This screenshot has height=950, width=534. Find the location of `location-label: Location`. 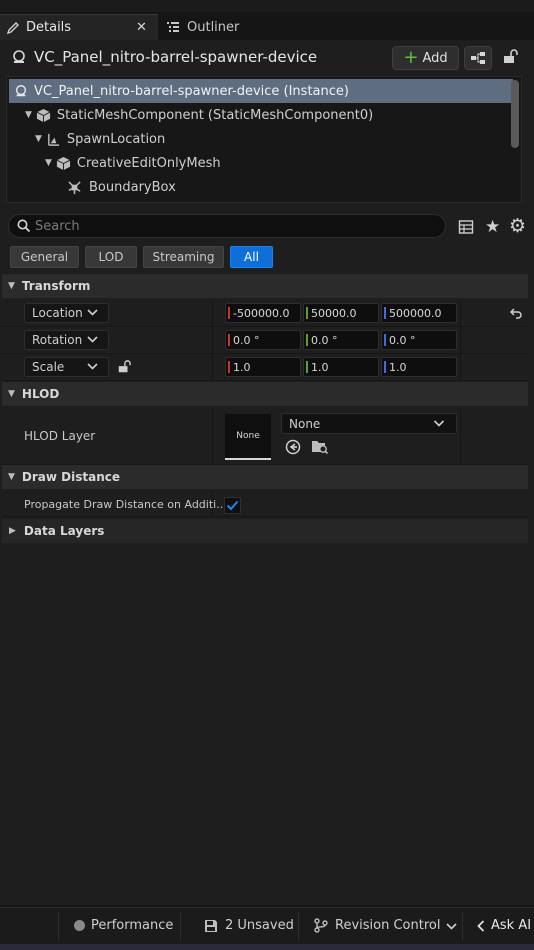

location-label: Location is located at coordinates (57, 313).